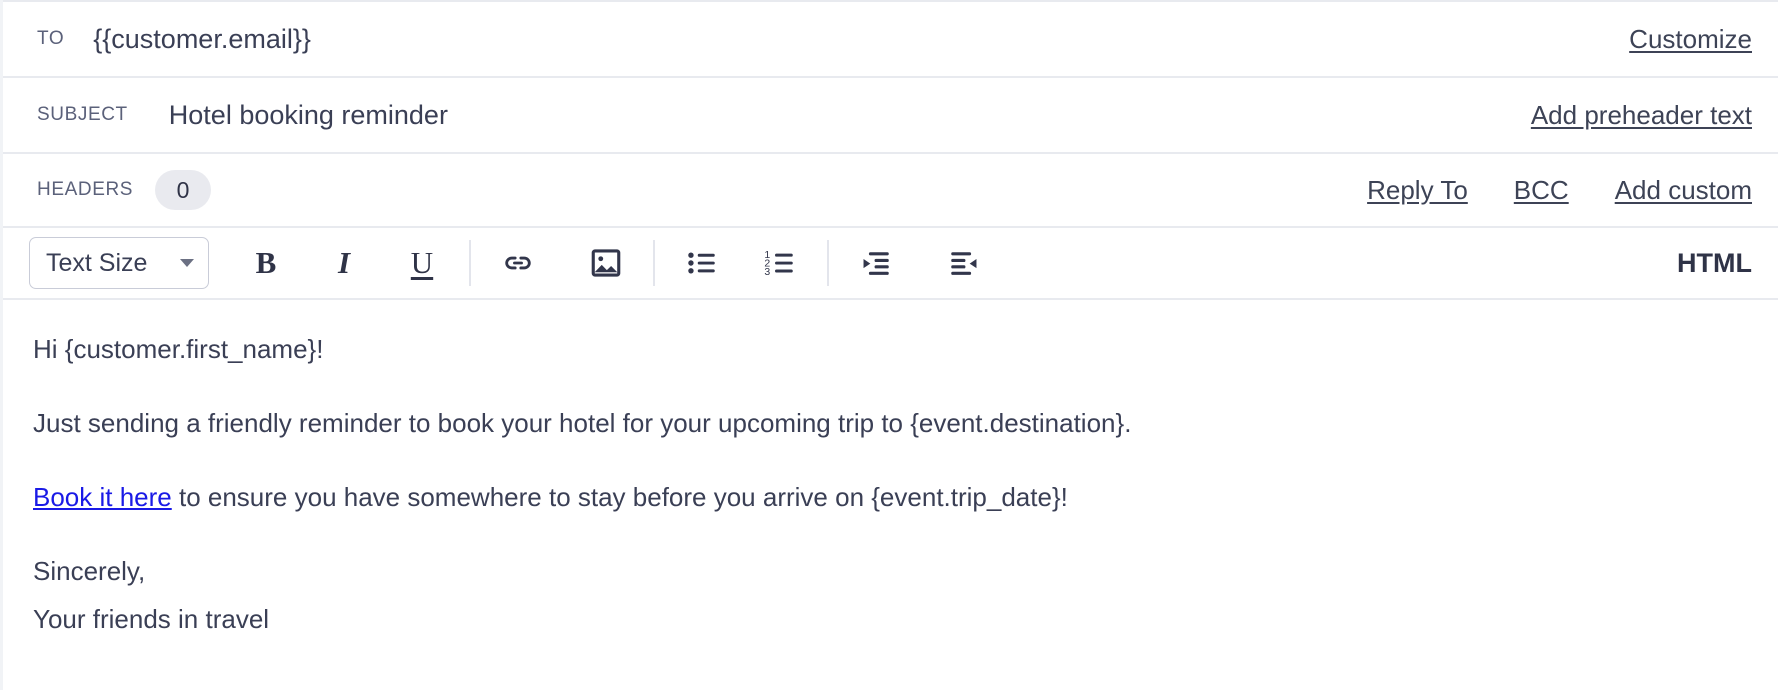 This screenshot has width=1778, height=690. I want to click on numbered-list-button: 1 2 3, so click(780, 263).